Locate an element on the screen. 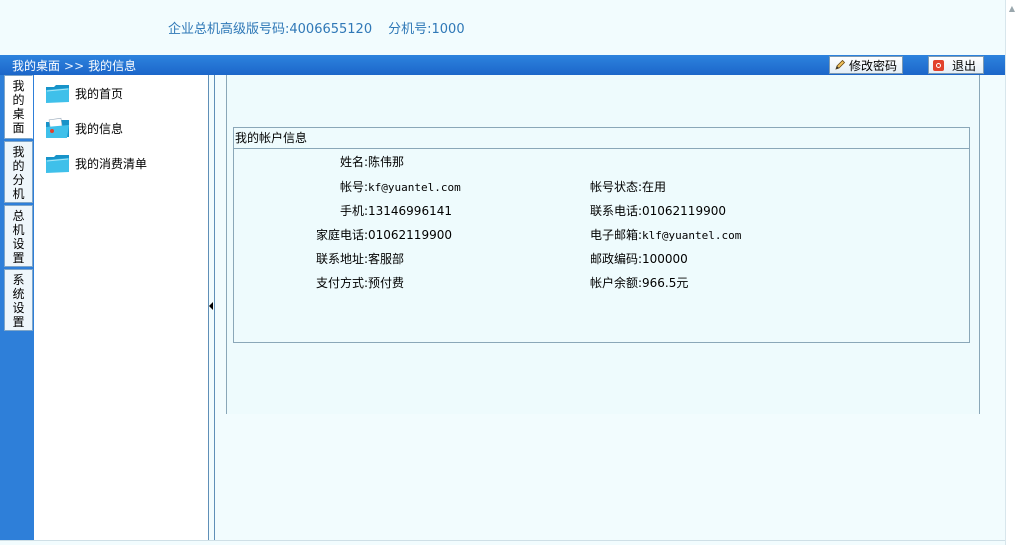 This screenshot has width=1017, height=545. left-tab-strip: 我的桌面 我的分机 总机设置 系统设置 is located at coordinates (17, 307).